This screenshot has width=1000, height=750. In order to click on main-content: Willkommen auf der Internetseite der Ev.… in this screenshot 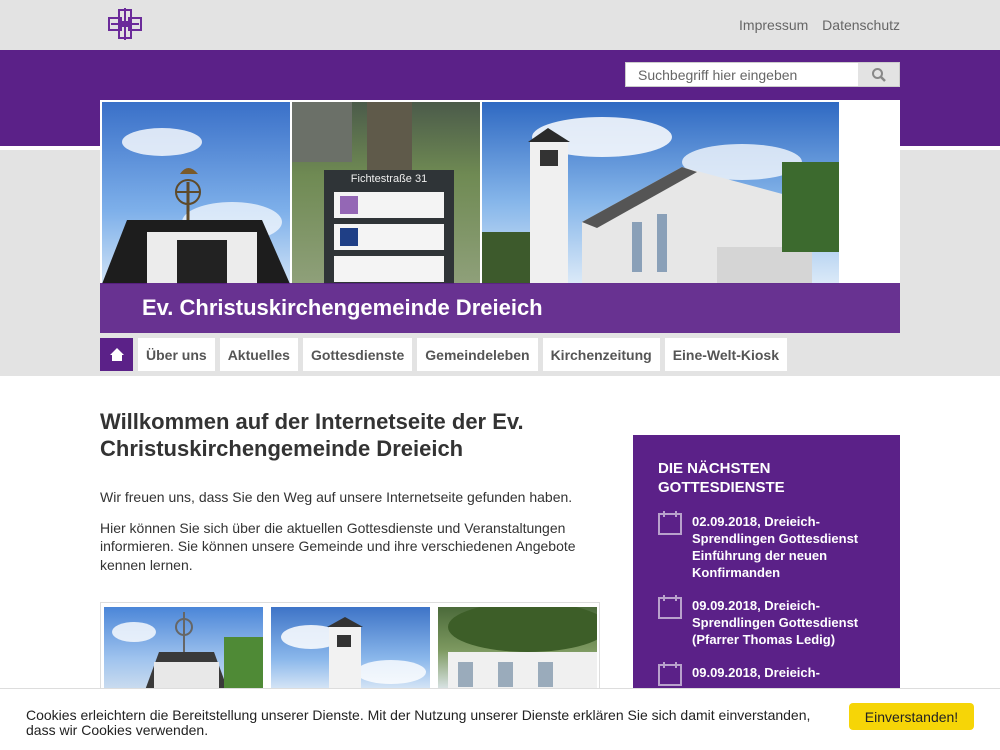, I will do `click(350, 497)`.